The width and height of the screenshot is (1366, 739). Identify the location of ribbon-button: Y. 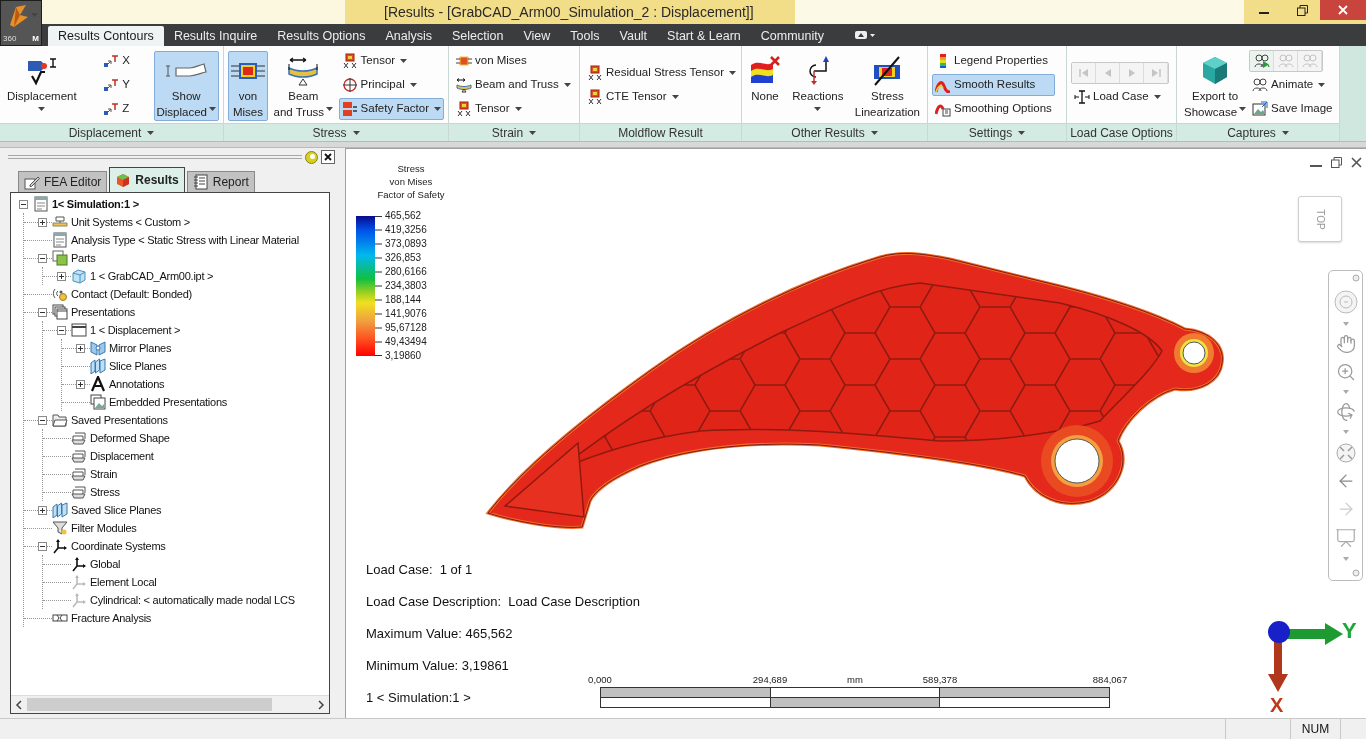
(116, 84).